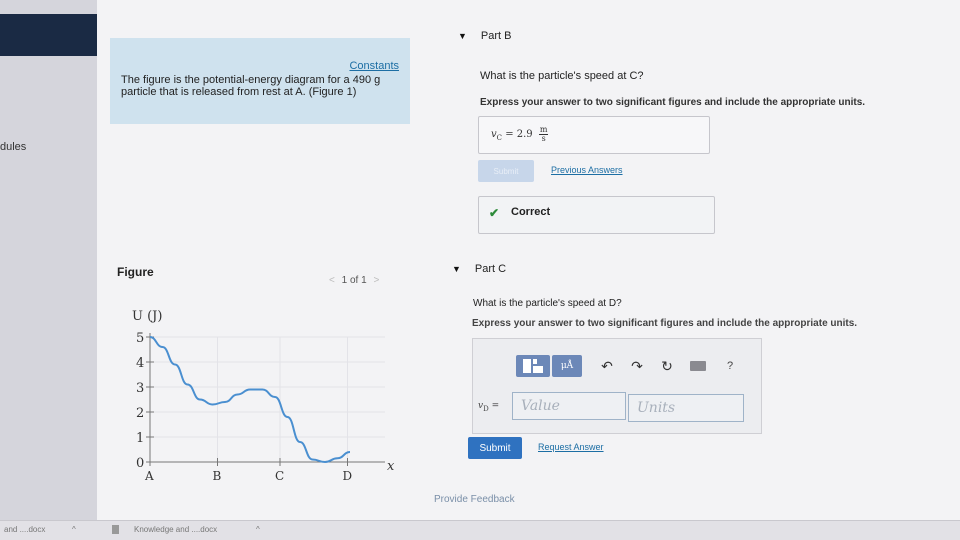  What do you see at coordinates (667, 366) in the screenshot?
I see `reset-icon: ↻` at bounding box center [667, 366].